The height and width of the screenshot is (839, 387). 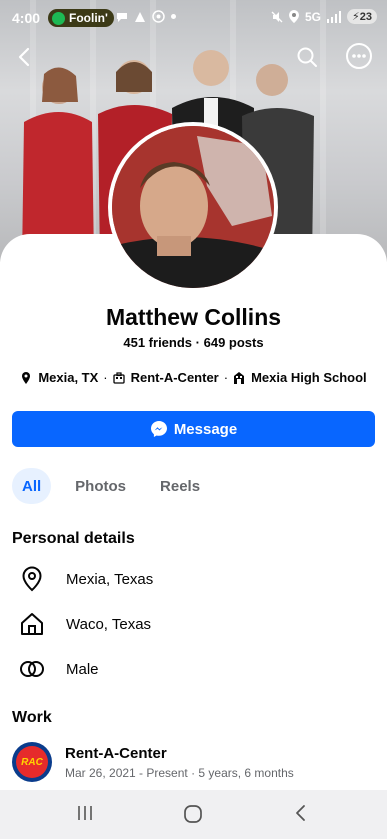 I want to click on employer-logo: RAC, so click(x=32, y=762).